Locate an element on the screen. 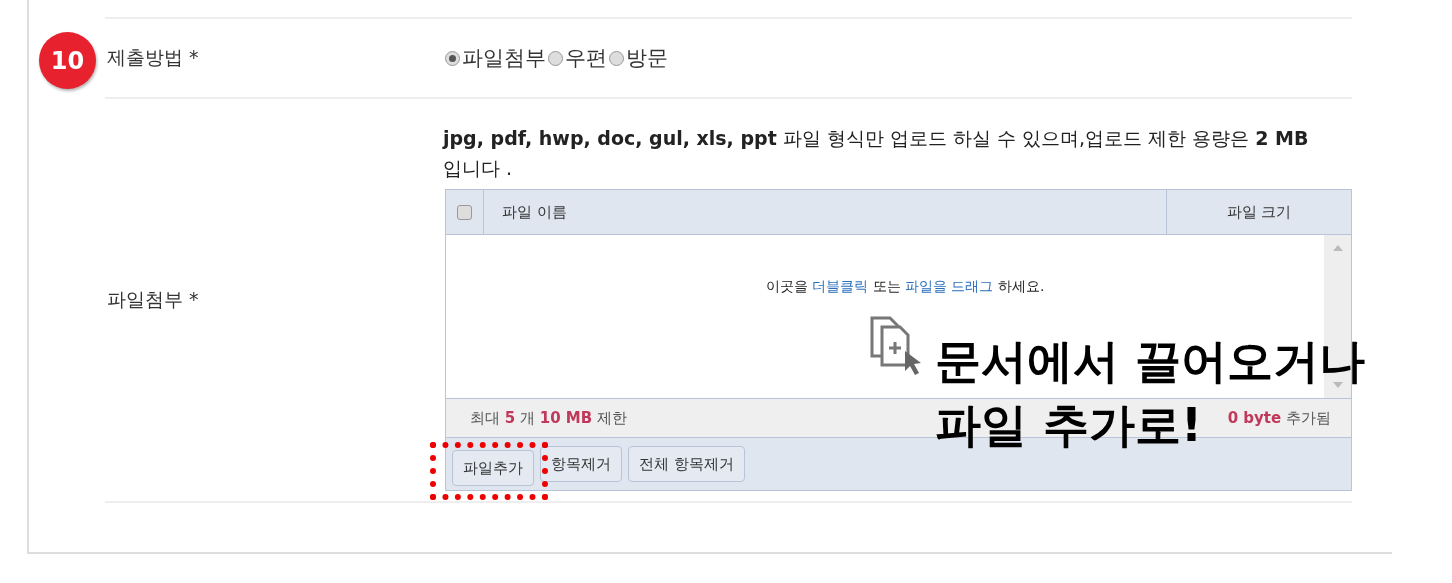 The width and height of the screenshot is (1452, 583). step-number-badge: 10 is located at coordinates (67, 60).